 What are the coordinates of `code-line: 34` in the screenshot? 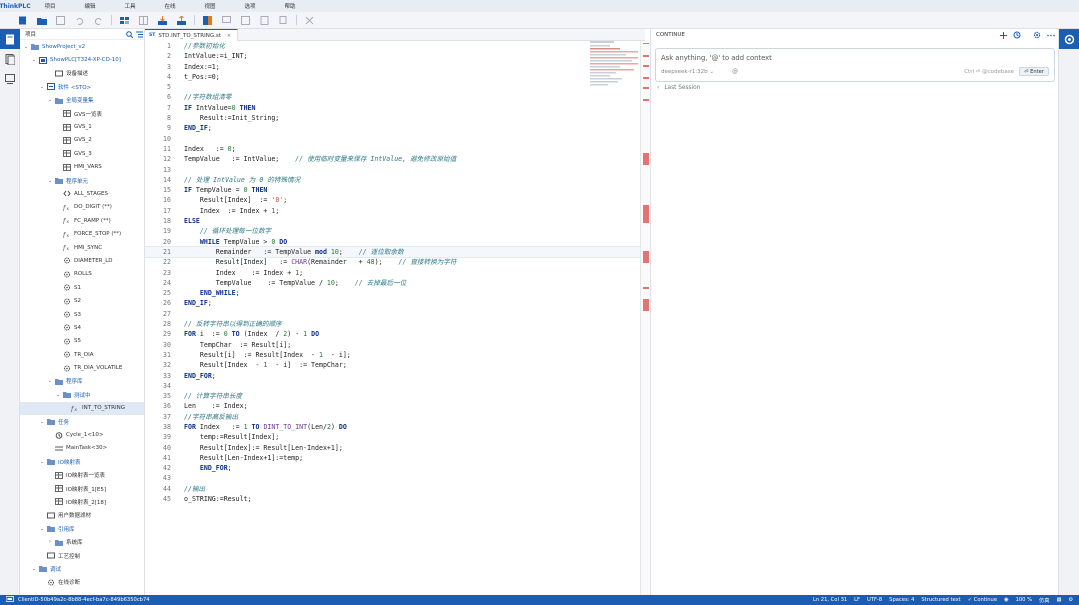 It's located at (395, 386).